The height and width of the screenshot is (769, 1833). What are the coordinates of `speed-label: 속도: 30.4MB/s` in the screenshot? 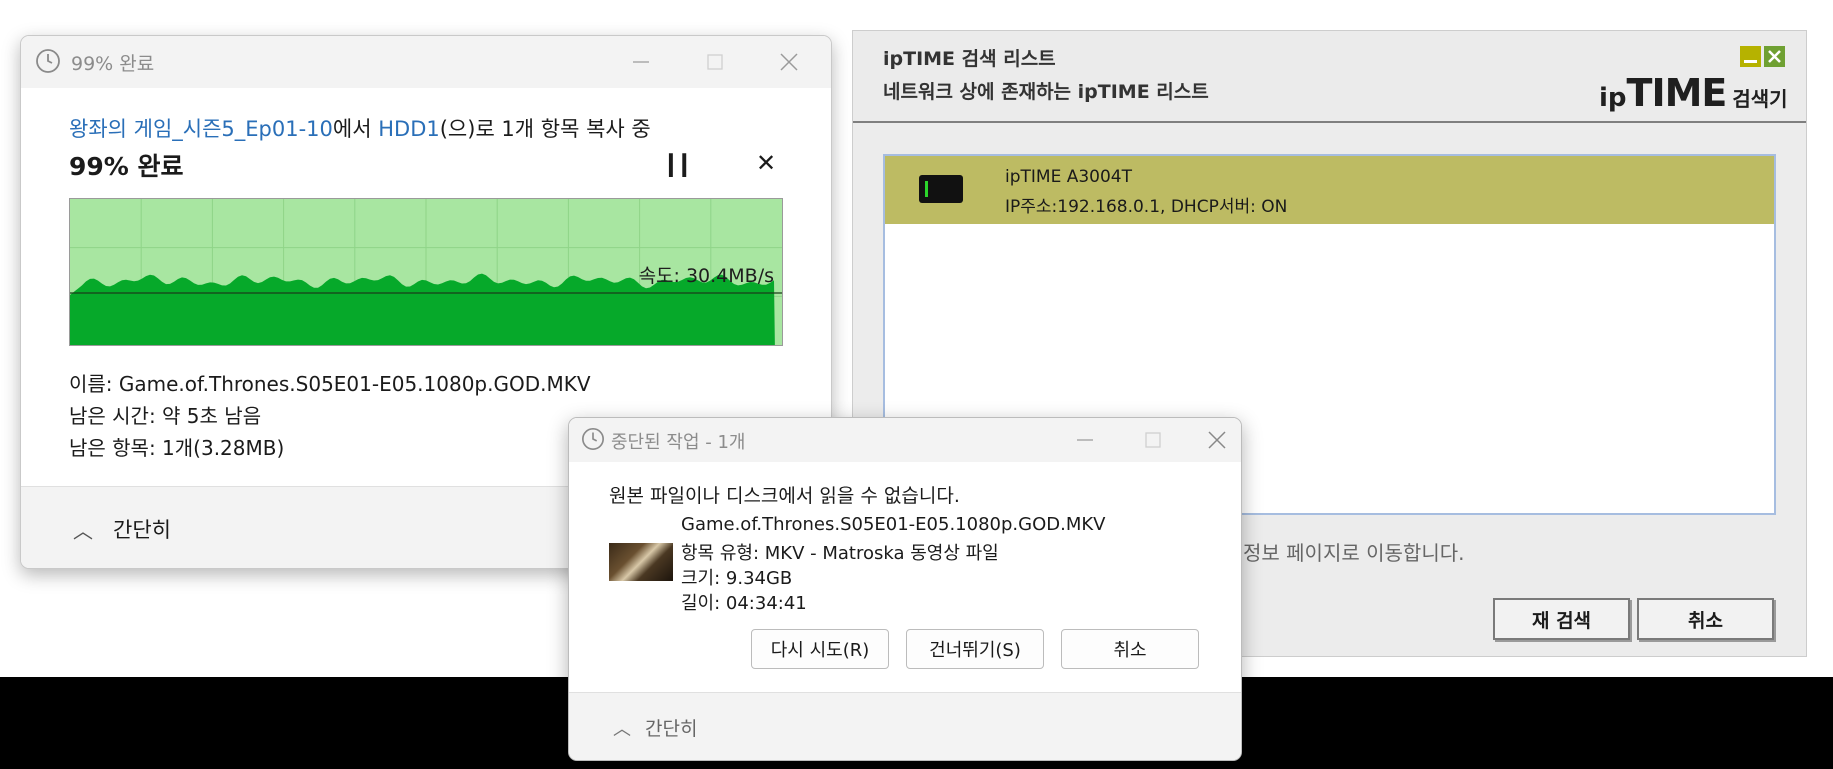 It's located at (706, 276).